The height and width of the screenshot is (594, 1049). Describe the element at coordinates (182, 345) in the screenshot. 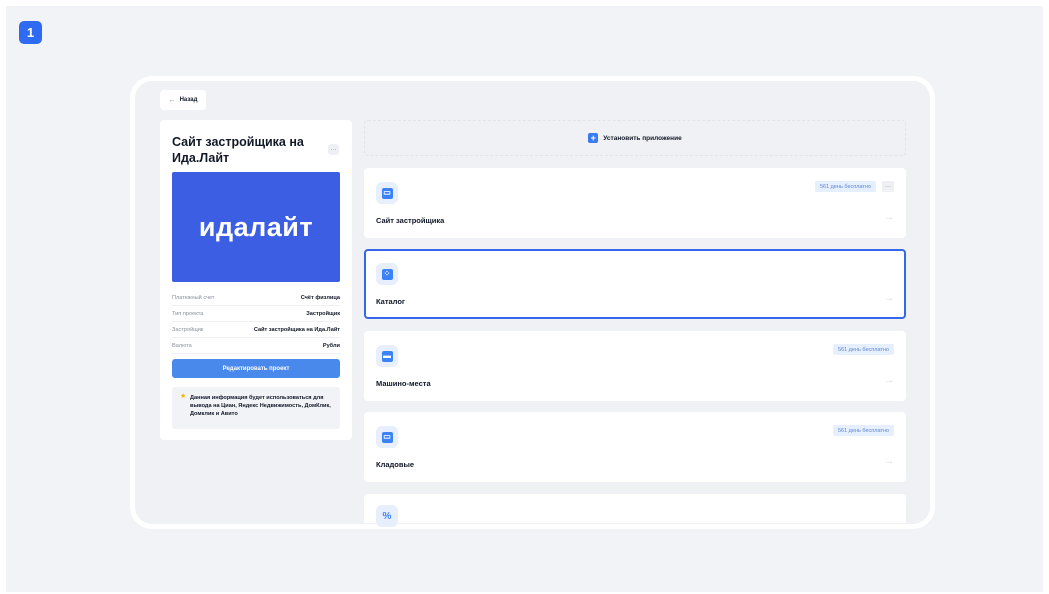

I see `info-key: Валюта` at that location.